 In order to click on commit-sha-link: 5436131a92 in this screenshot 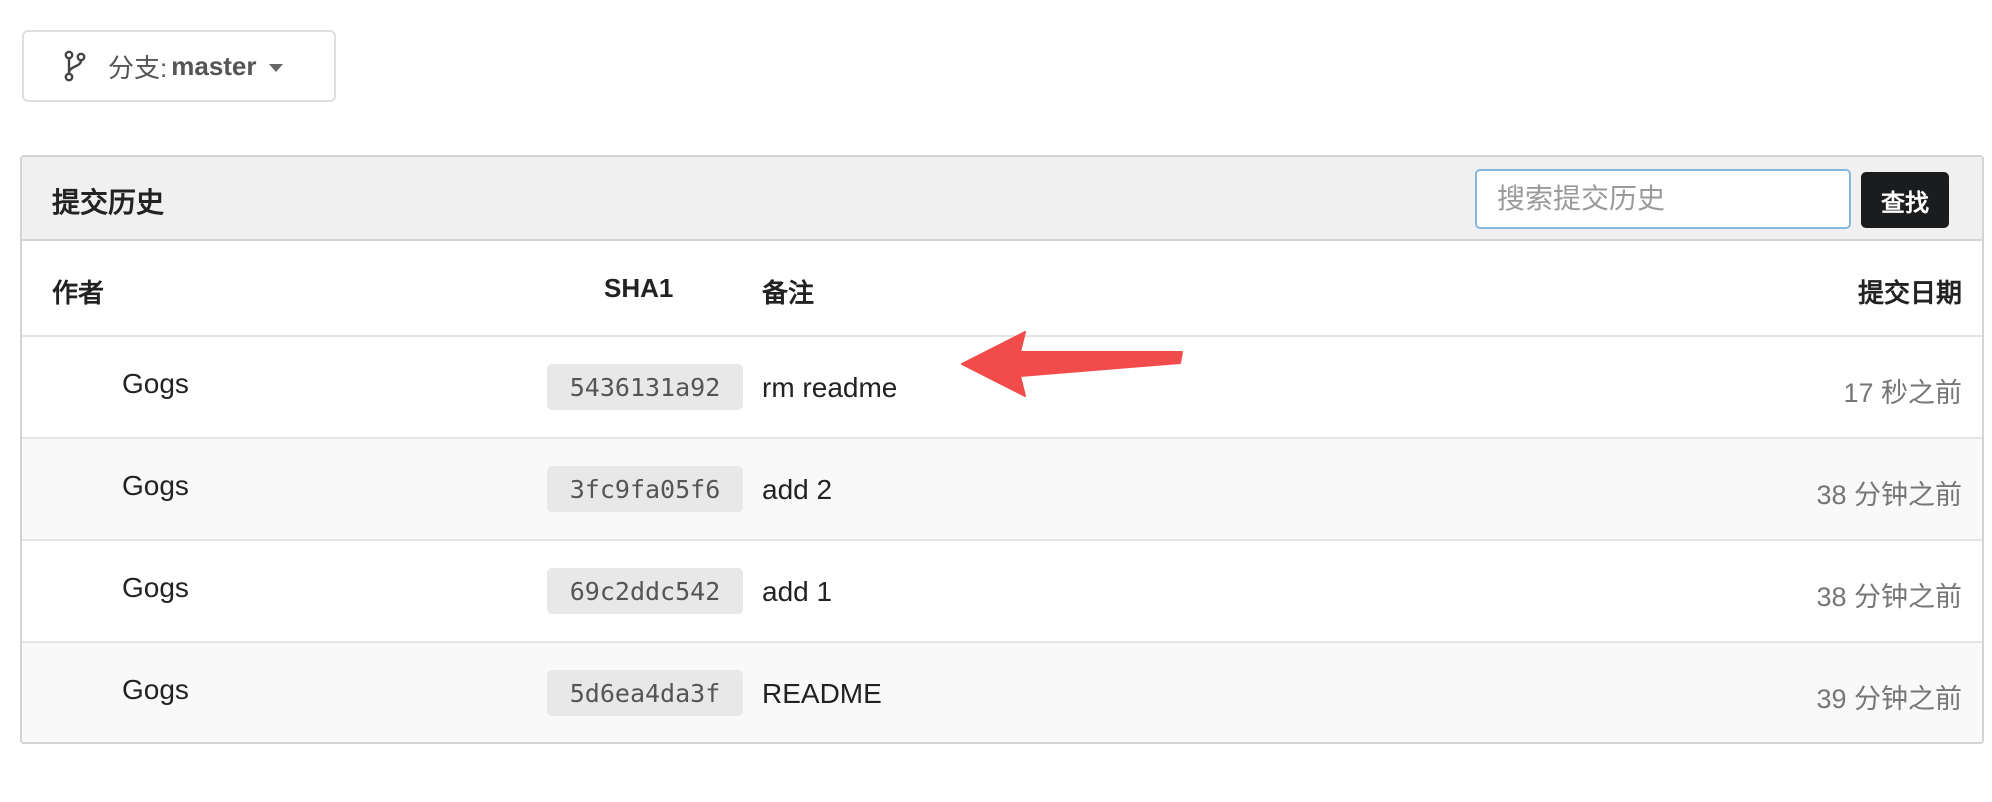, I will do `click(645, 387)`.